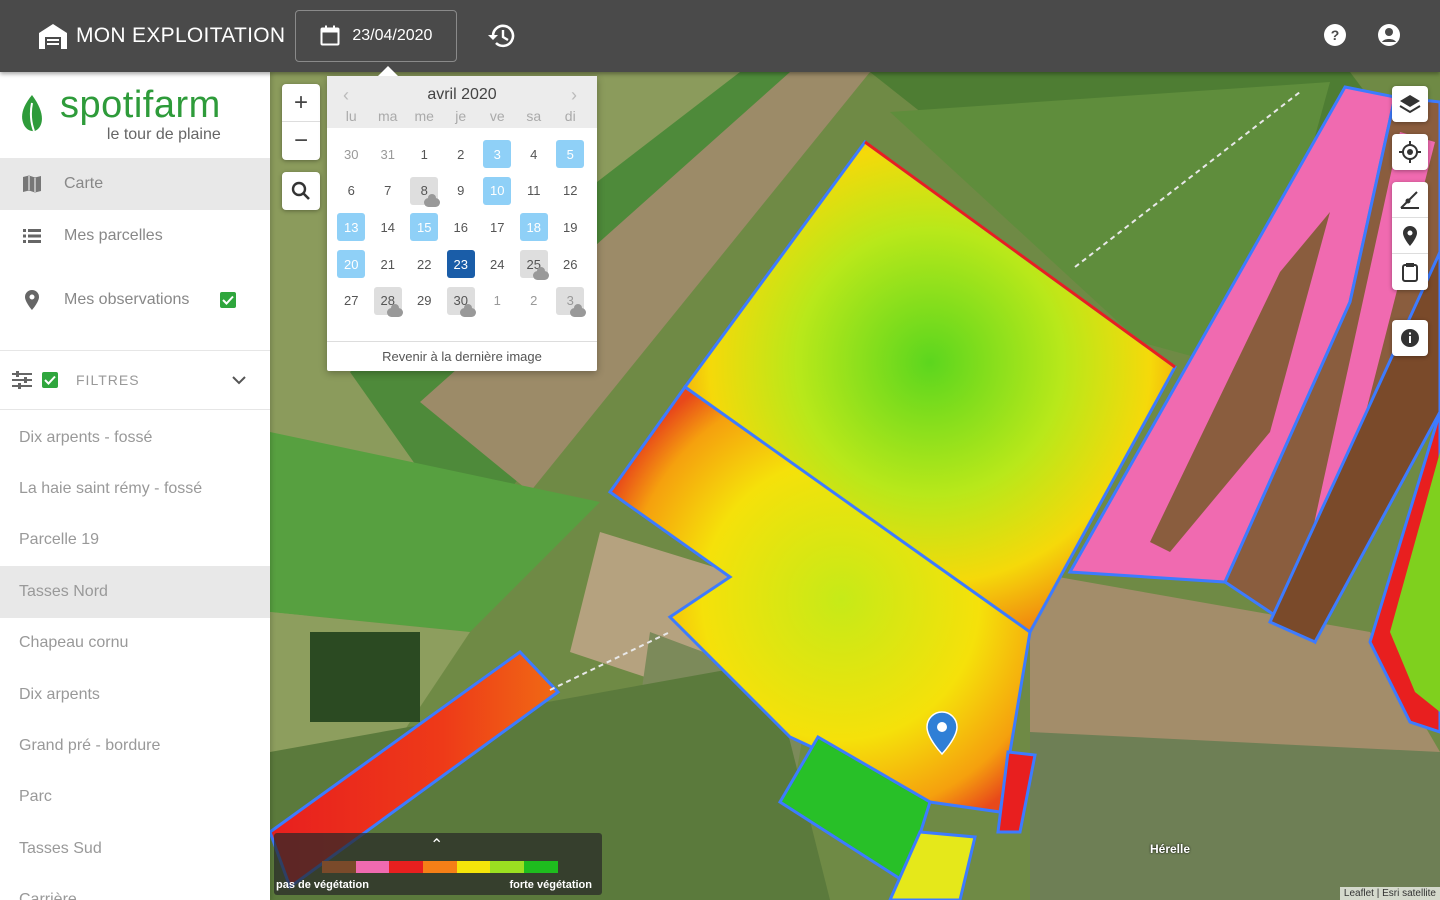  Describe the element at coordinates (462, 94) in the screenshot. I see `calendar-month-label: avril 2020` at that location.